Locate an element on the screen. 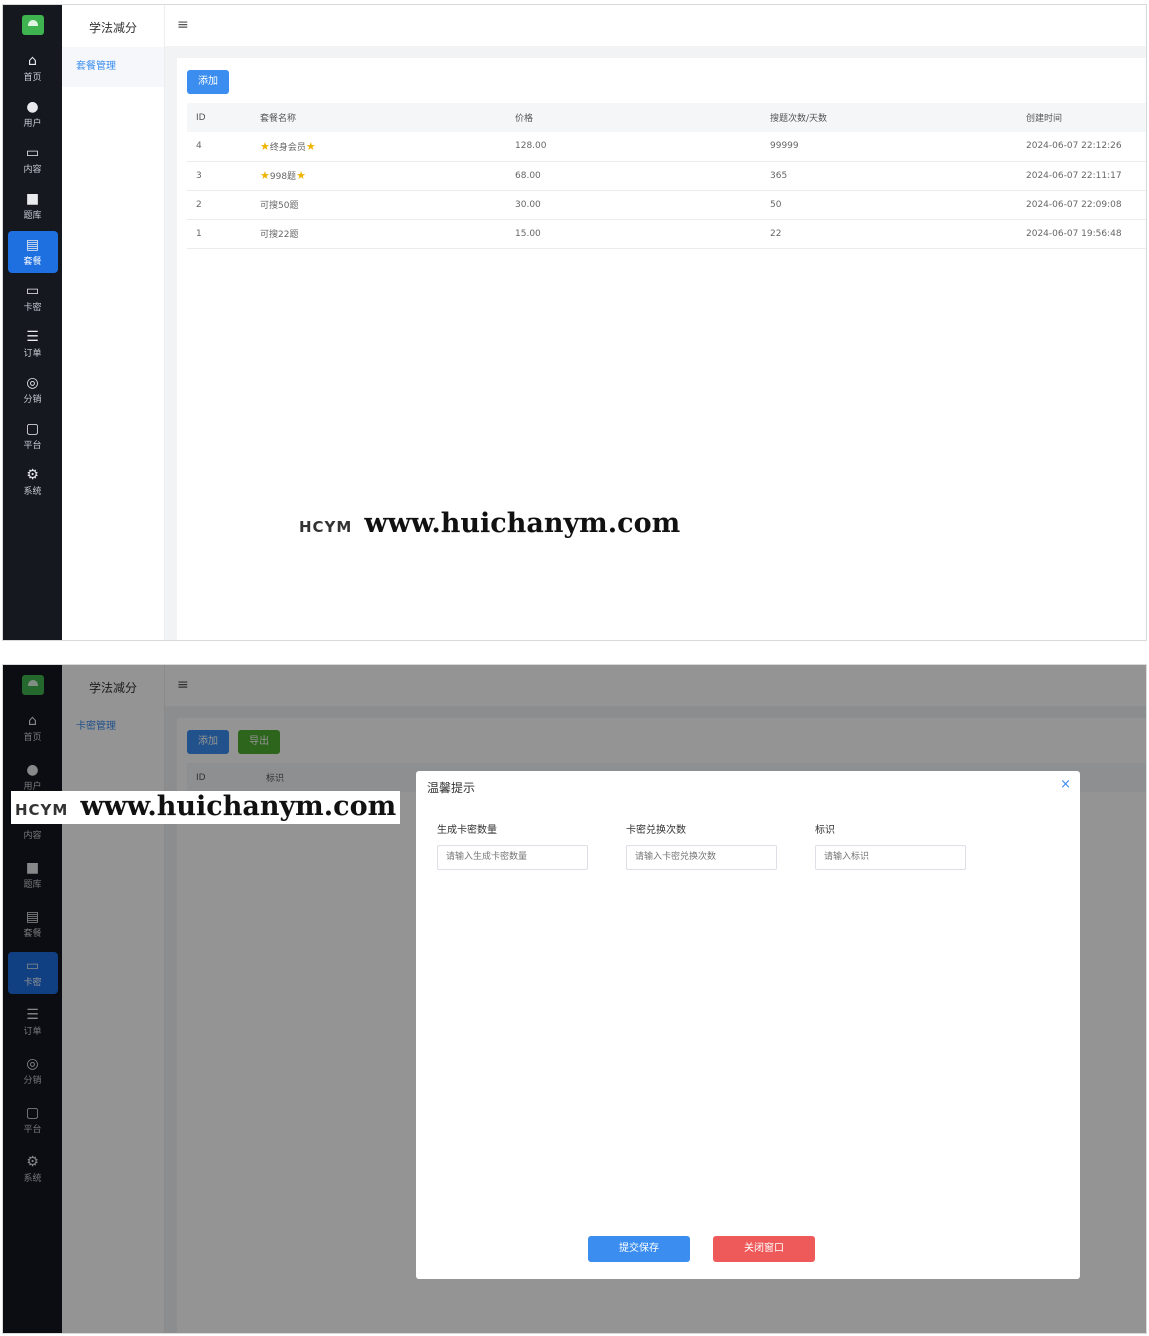  quantity-input is located at coordinates (512, 857).